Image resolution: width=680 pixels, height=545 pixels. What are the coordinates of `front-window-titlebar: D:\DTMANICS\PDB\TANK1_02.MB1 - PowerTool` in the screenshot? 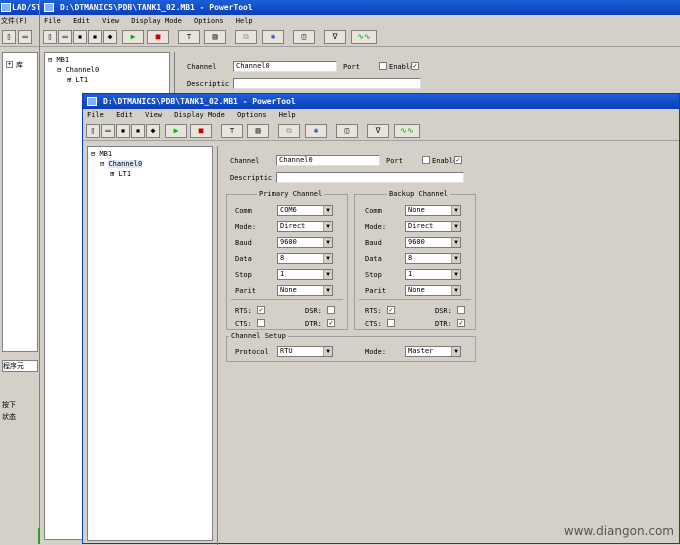 It's located at (381, 101).